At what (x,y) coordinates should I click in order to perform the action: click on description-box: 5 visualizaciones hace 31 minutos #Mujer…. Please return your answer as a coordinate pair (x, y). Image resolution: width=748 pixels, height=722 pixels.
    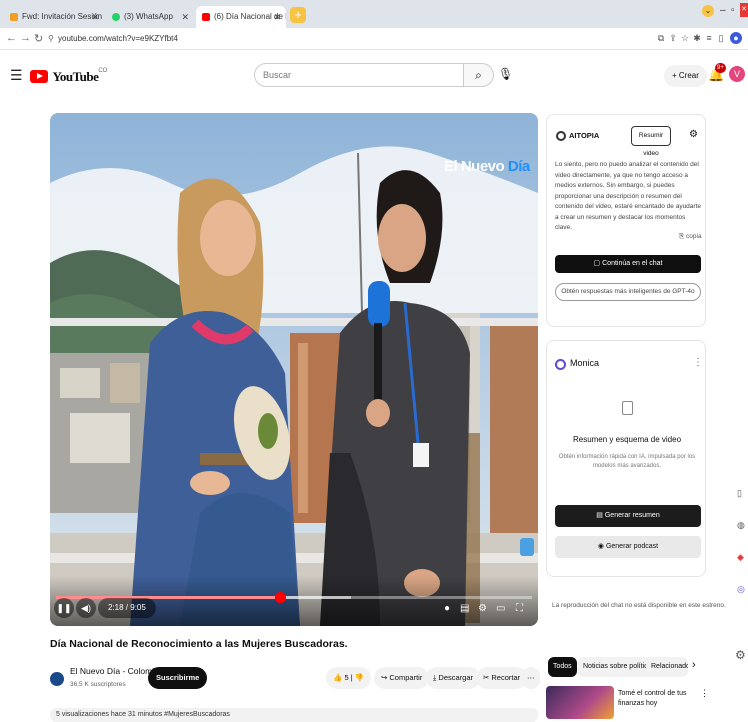
    Looking at the image, I should click on (294, 715).